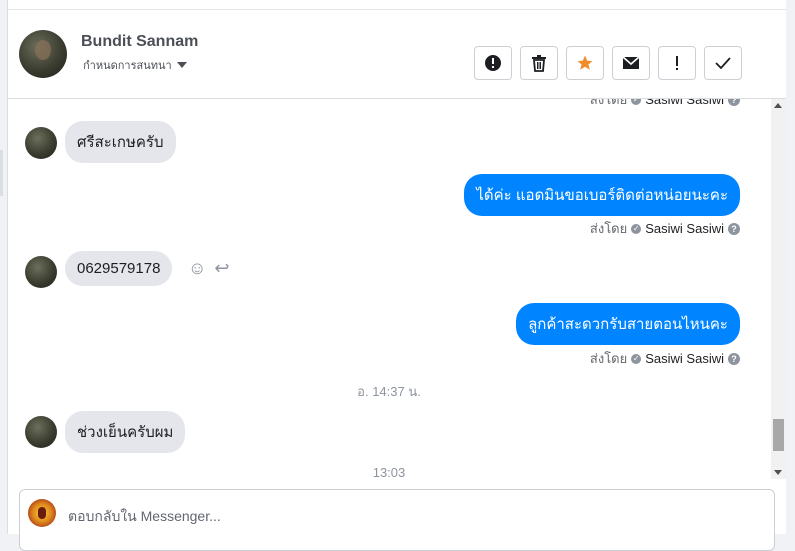  I want to click on message-actions: ☺ ↩, so click(208, 268).